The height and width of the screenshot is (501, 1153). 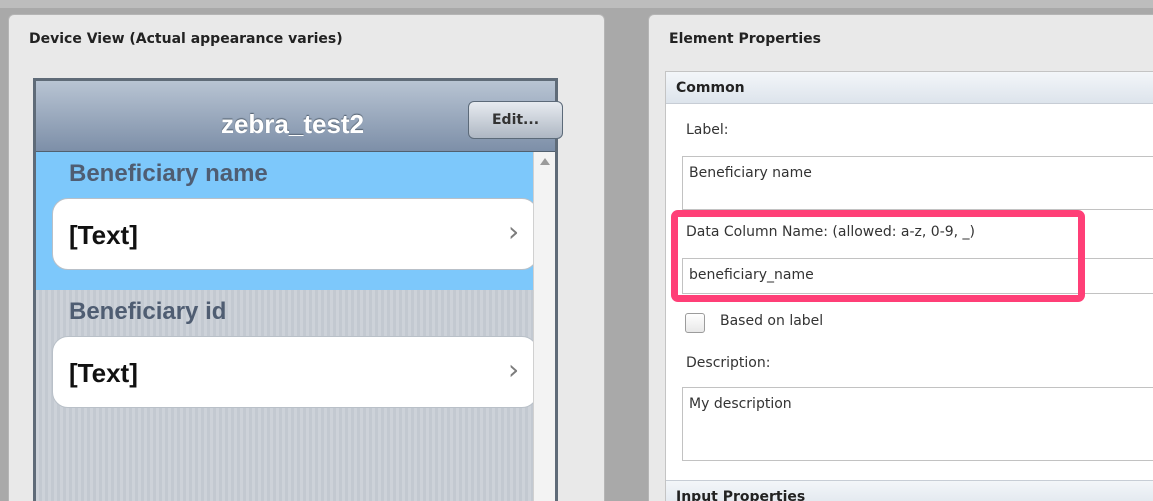 I want to click on section-input-header: Input Properties, so click(x=909, y=490).